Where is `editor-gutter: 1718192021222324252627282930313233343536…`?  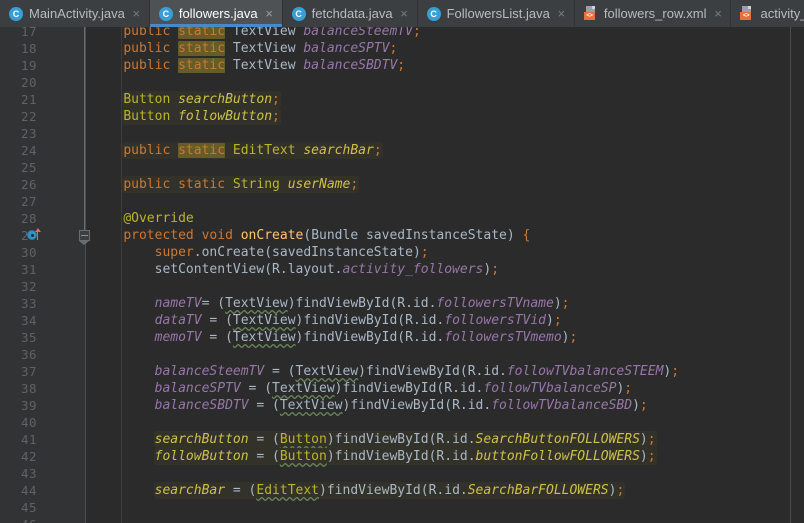 editor-gutter: 1718192021222324252627282930313233343536… is located at coordinates (45, 275).